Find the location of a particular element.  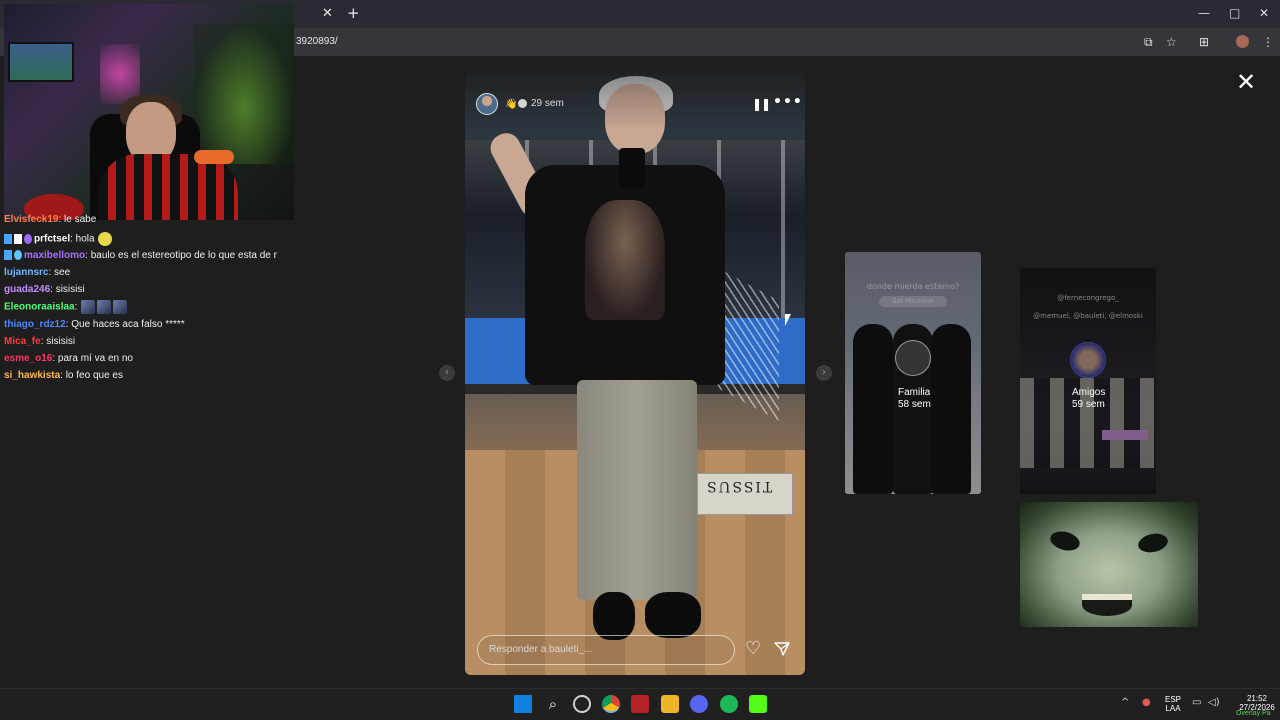

chat-message: Eleonoraaislaa: is located at coordinates (66, 307).